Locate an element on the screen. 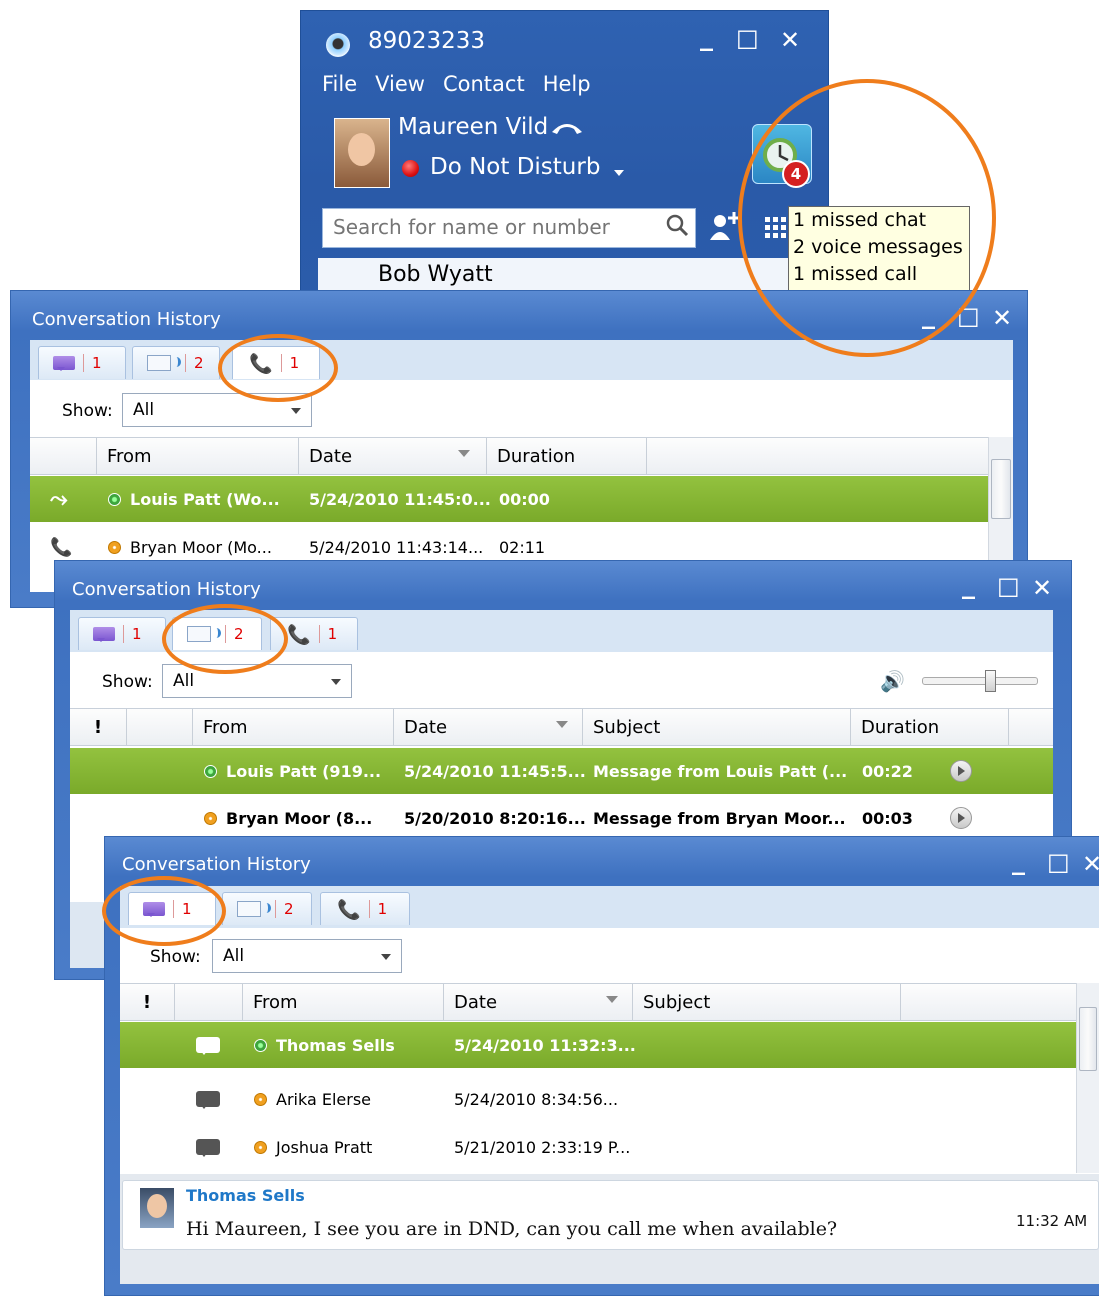 The image size is (1099, 1301). calls-table-header: From Date Duration is located at coordinates (509, 456).